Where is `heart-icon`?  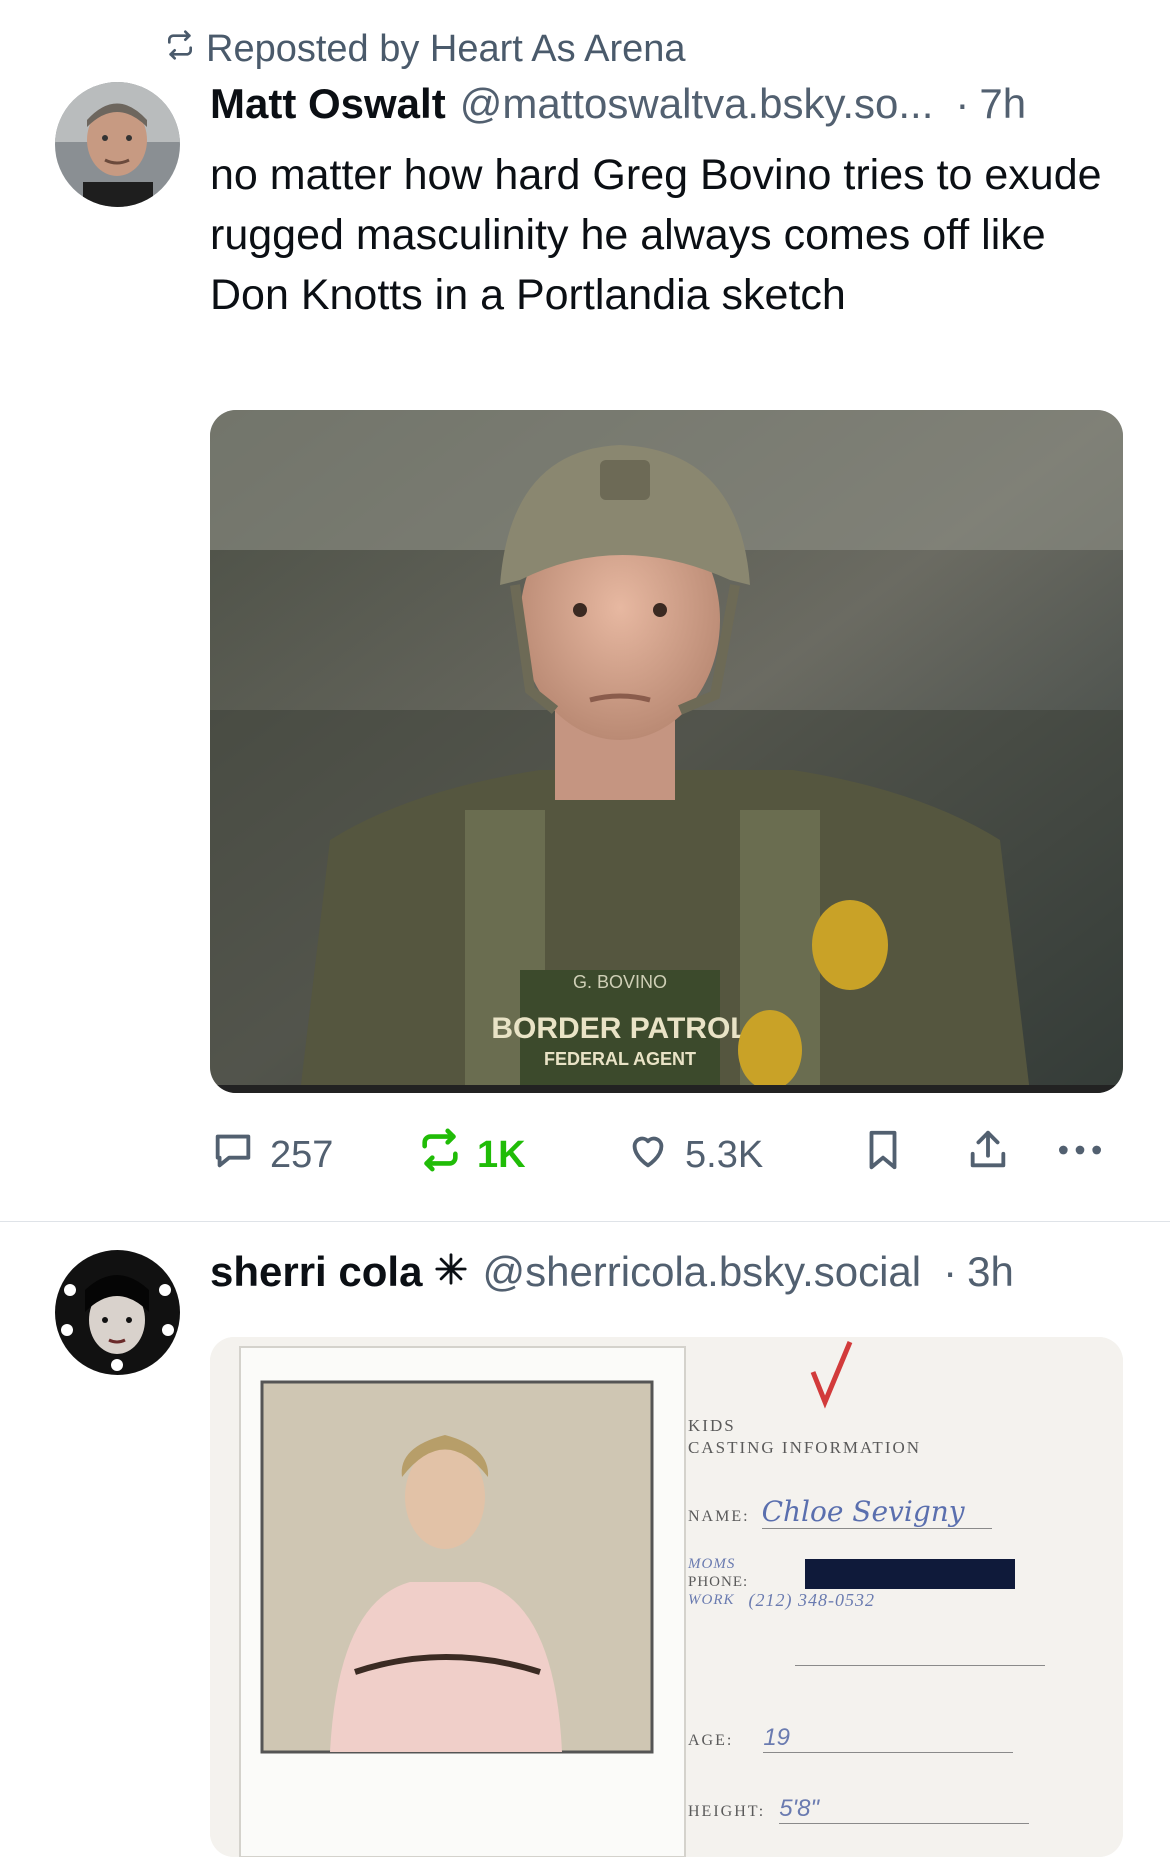
heart-icon is located at coordinates (648, 1155).